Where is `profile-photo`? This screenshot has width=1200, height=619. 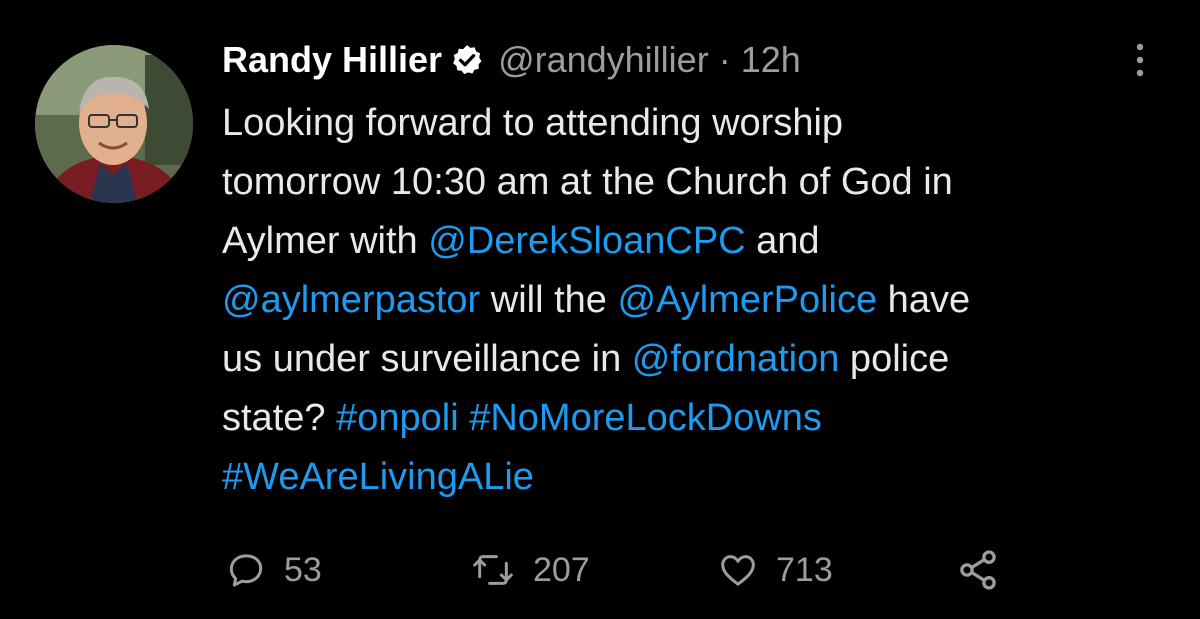 profile-photo is located at coordinates (114, 124).